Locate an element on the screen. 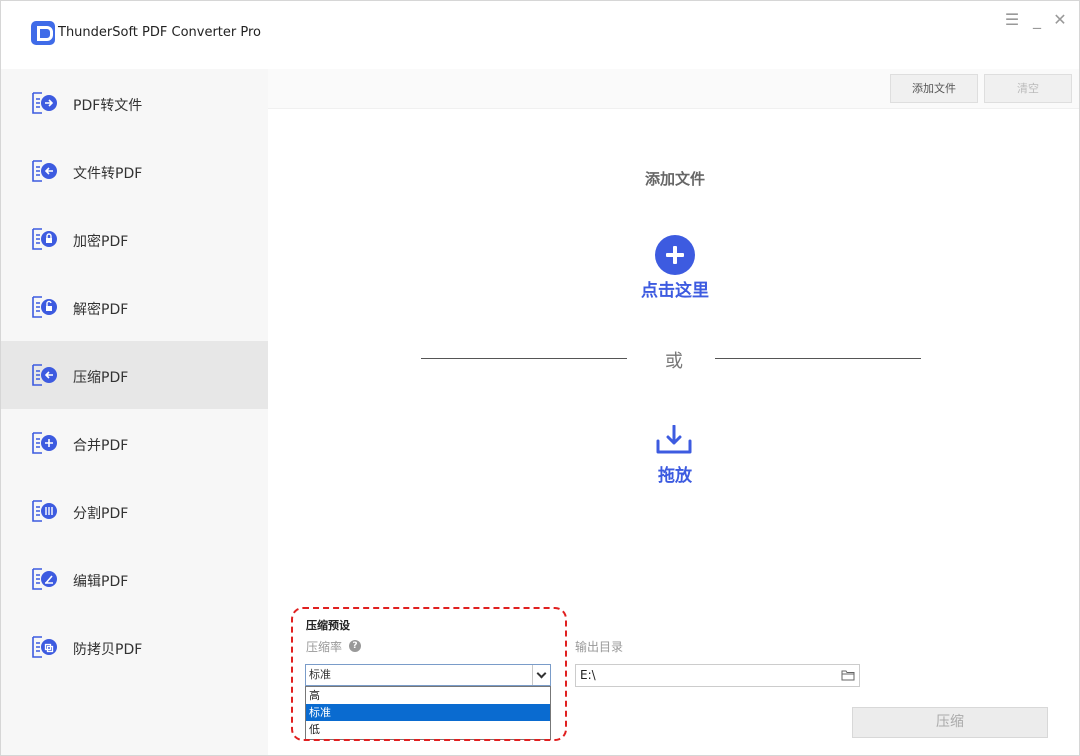  sidebar-item-edit-pdf: 编辑PDF is located at coordinates (134, 579).